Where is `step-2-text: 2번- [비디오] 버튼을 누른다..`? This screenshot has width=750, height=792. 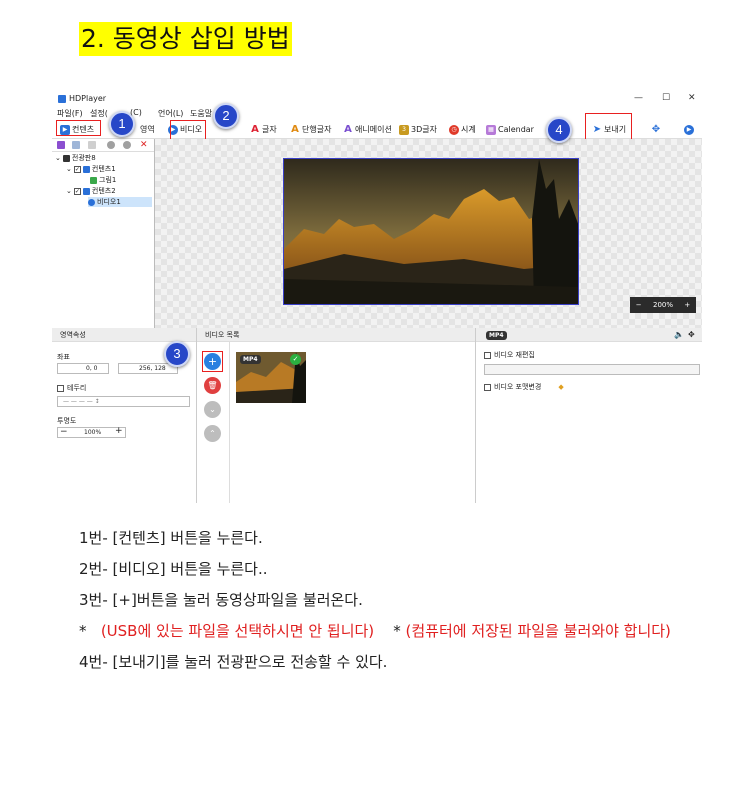
step-2-text: 2번- [비디오] 버튼을 누른다.. is located at coordinates (173, 569).